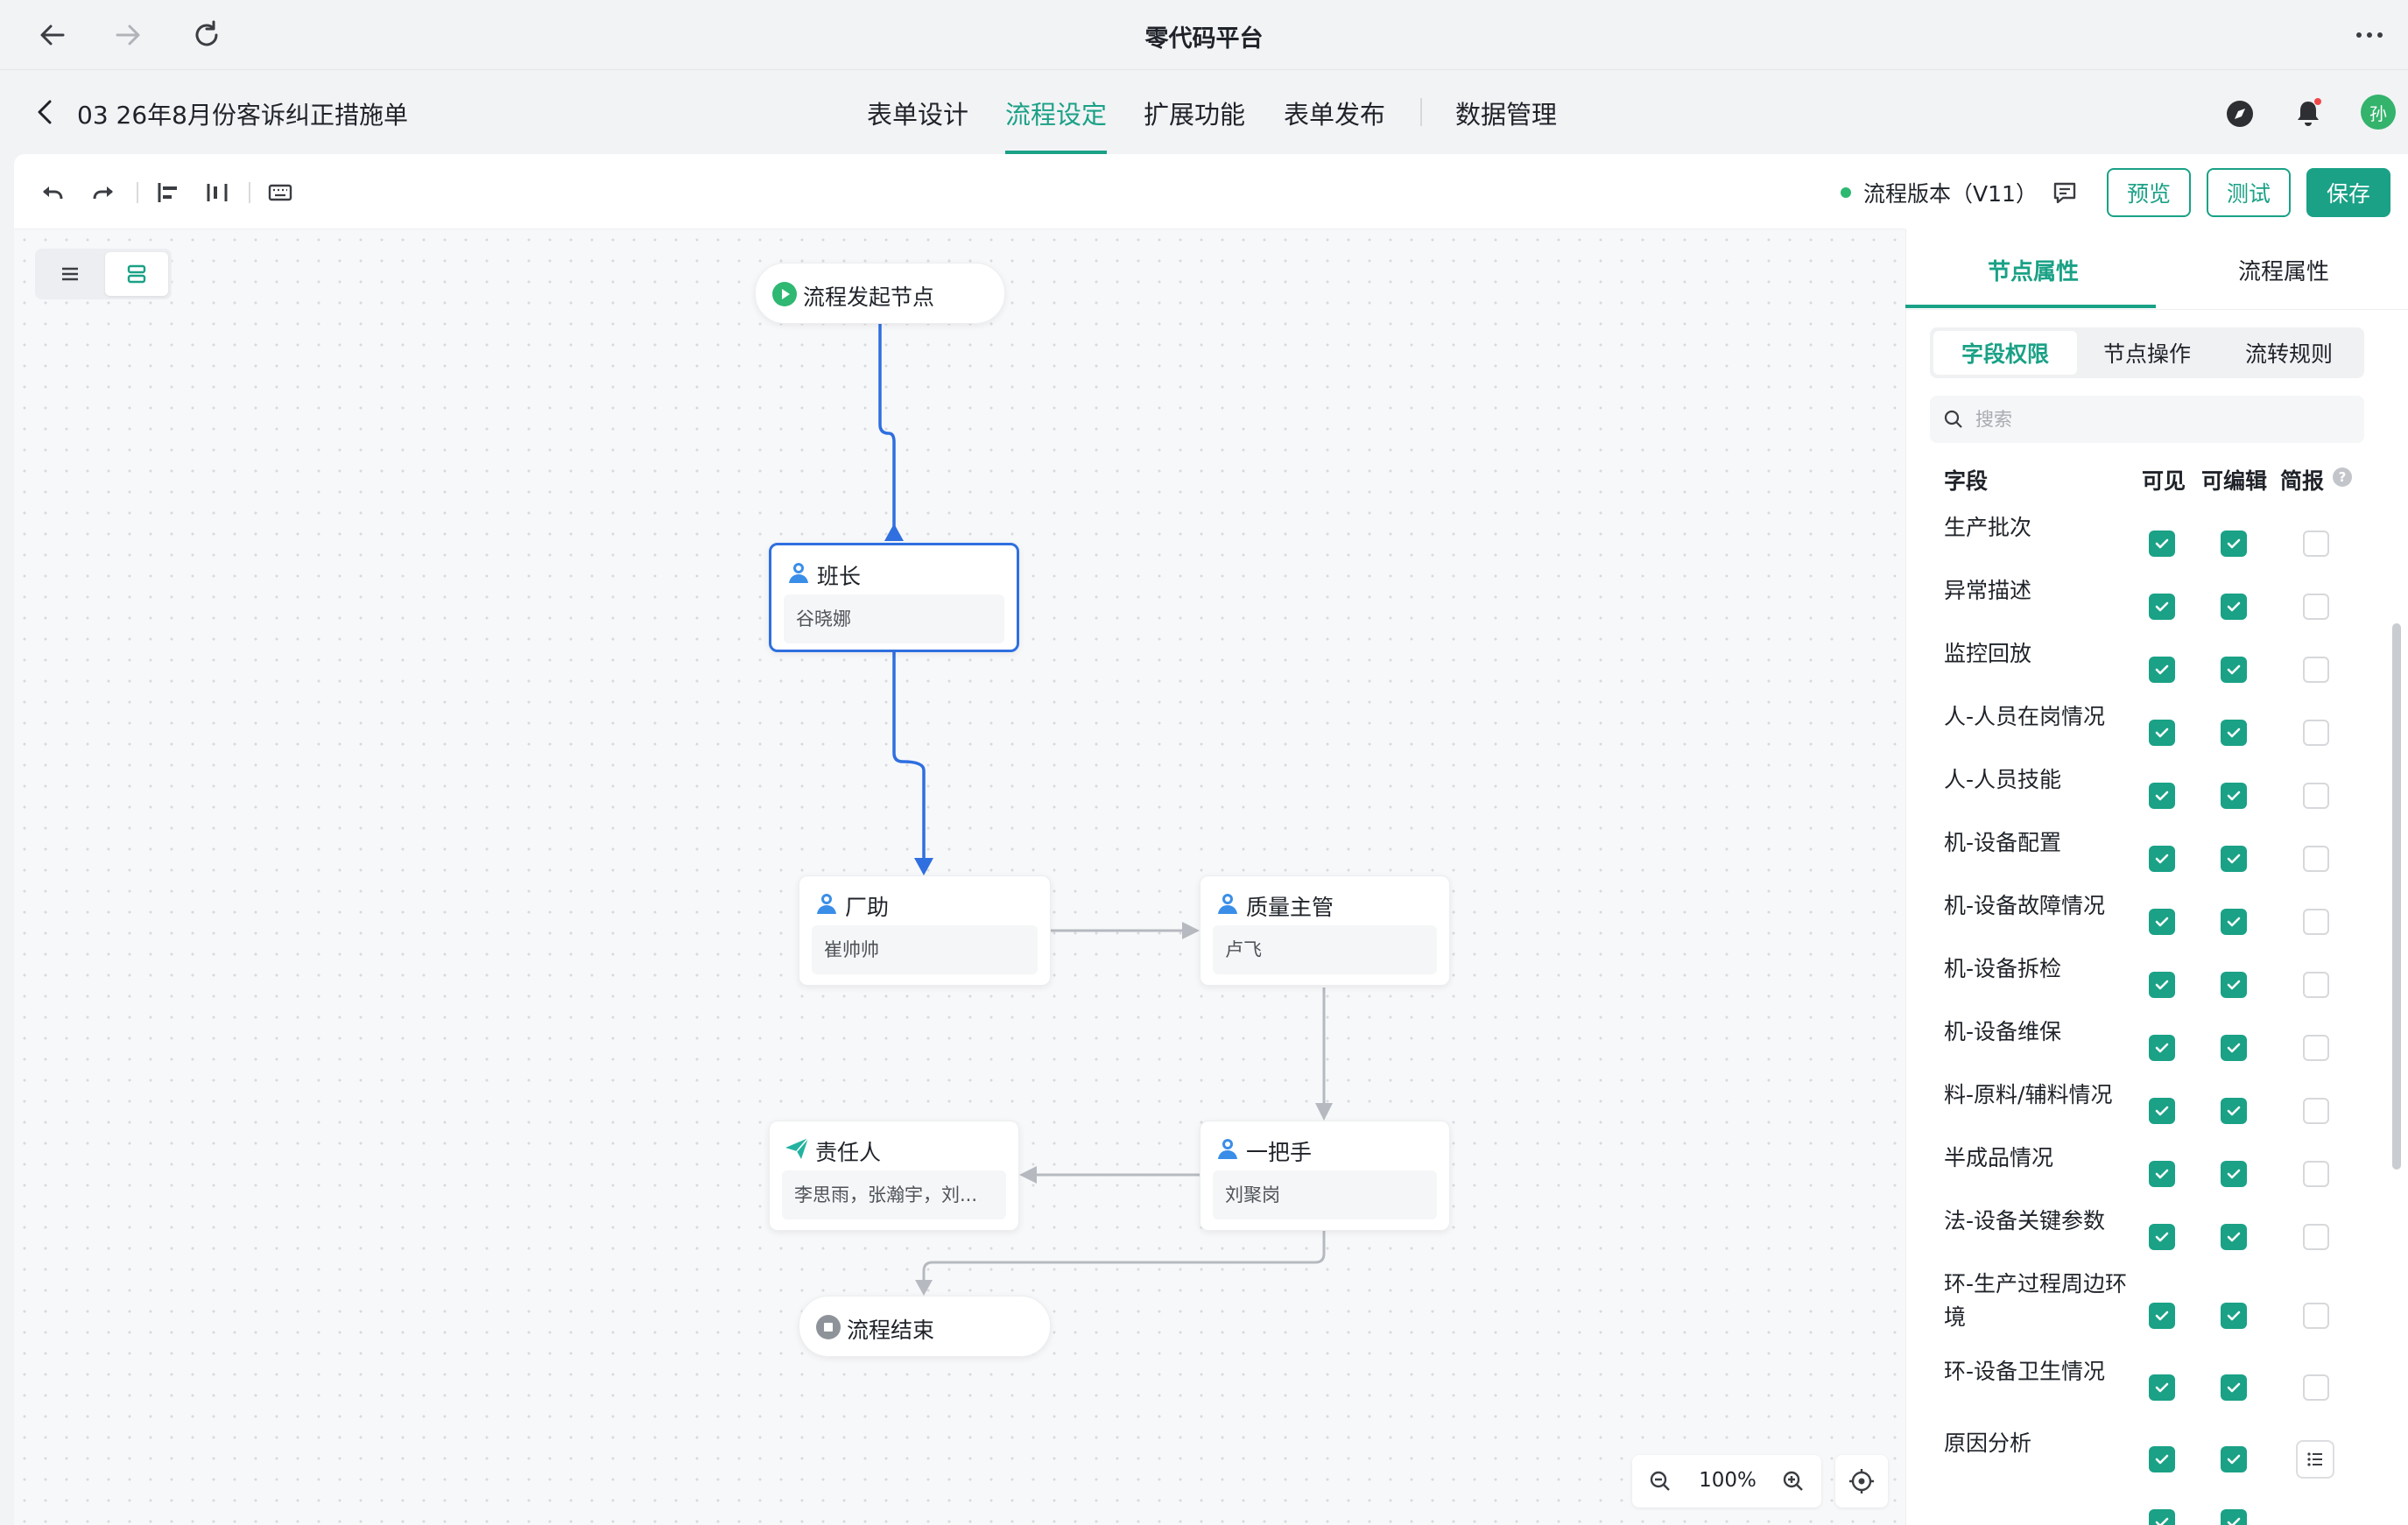 This screenshot has height=1525, width=2408. Describe the element at coordinates (2315, 1459) in the screenshot. I see `options-list-button` at that location.